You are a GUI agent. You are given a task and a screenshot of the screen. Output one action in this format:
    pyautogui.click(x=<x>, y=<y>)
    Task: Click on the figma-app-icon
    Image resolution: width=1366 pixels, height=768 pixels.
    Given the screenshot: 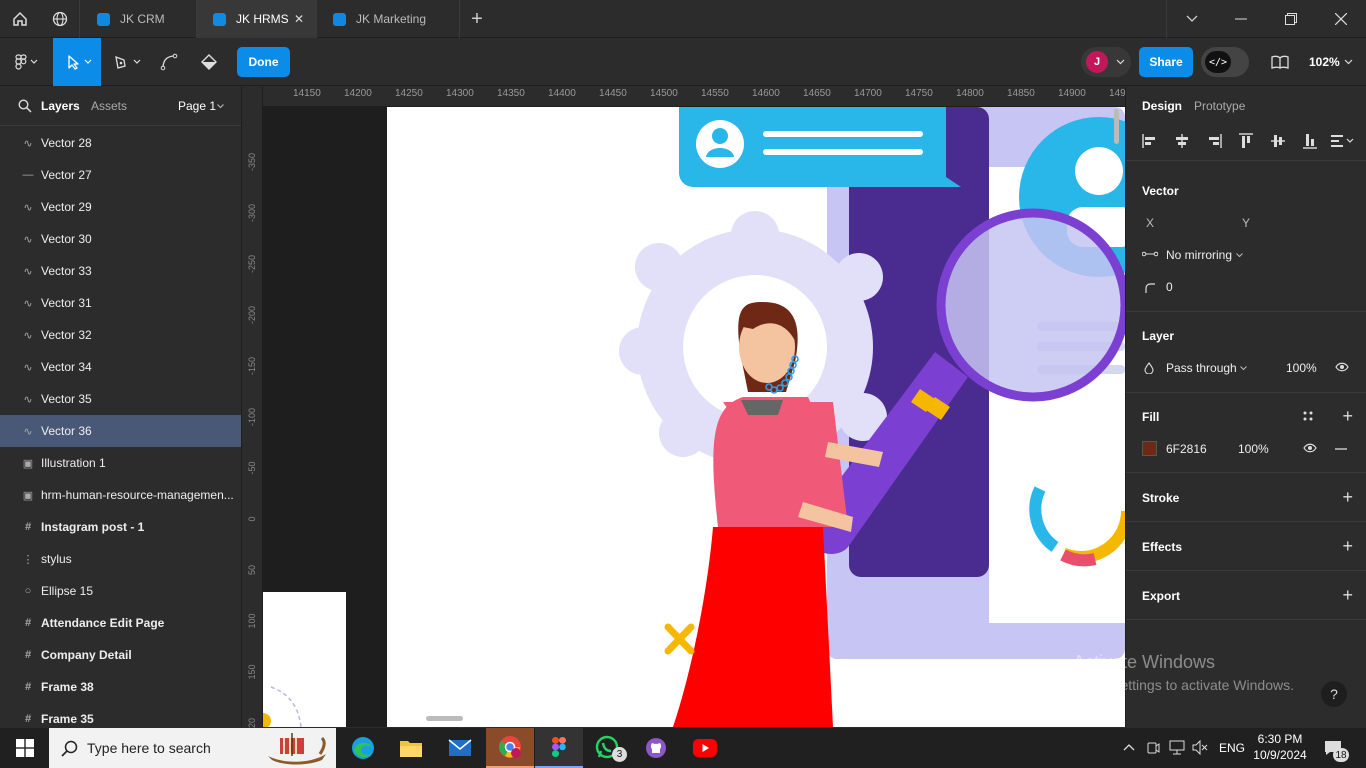 What is the action you would take?
    pyautogui.click(x=559, y=748)
    